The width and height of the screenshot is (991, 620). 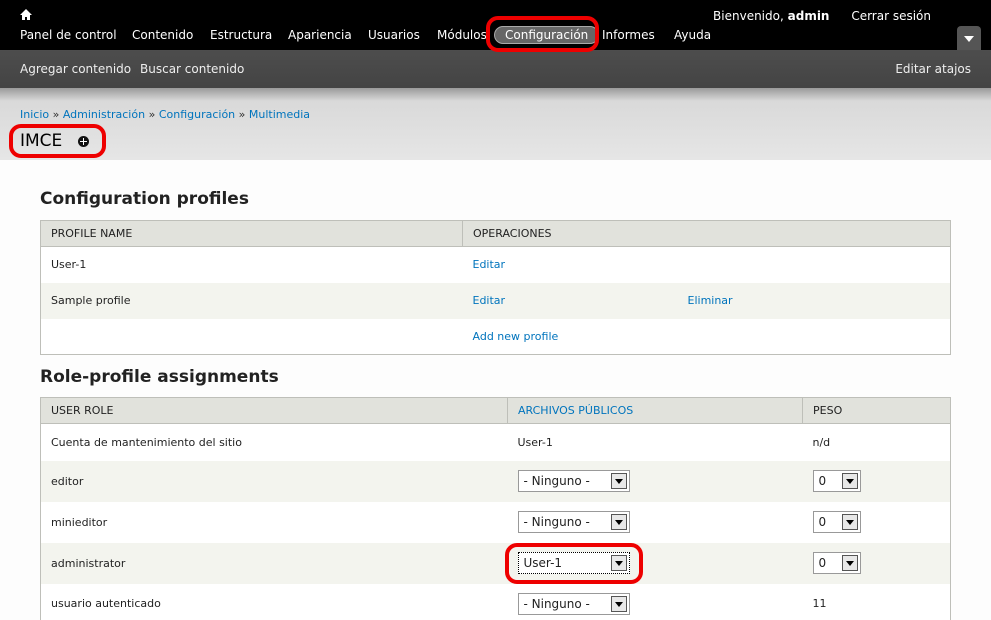 What do you see at coordinates (274, 410) in the screenshot?
I see `roles-col-role: USER ROLE` at bounding box center [274, 410].